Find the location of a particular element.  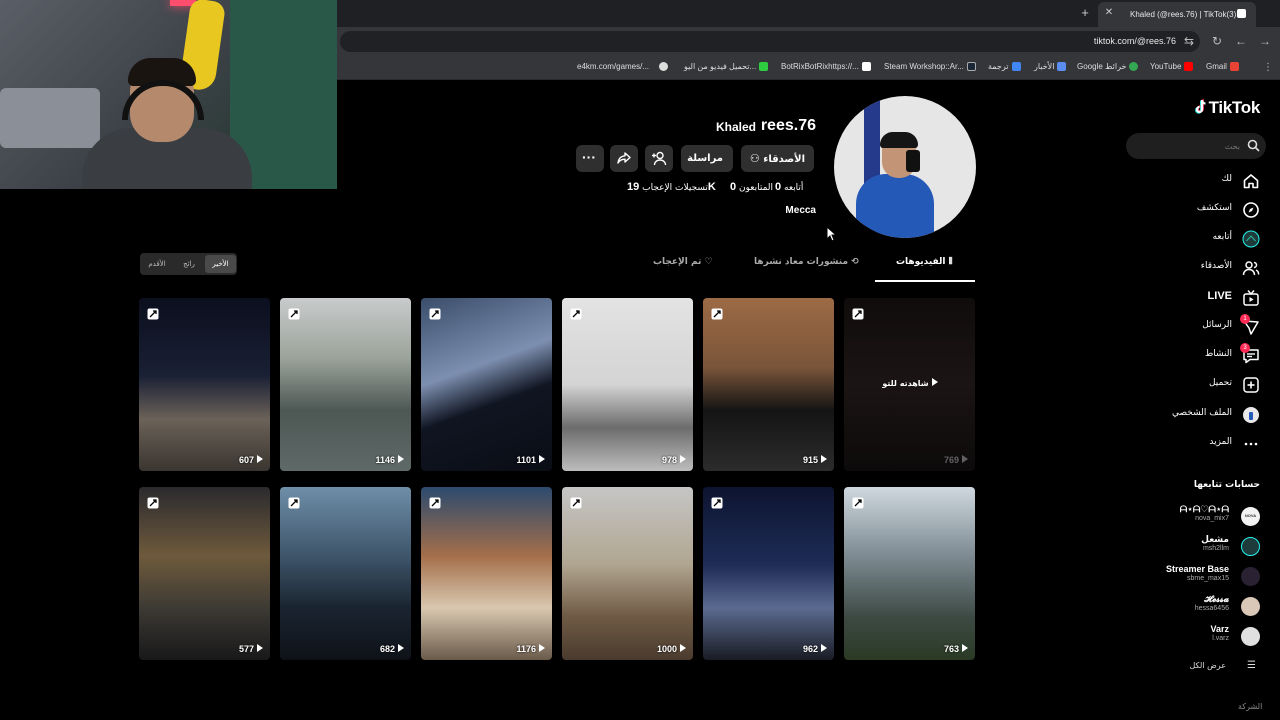

bookmarks-overflow-icon: ⋮ is located at coordinates (1268, 68).